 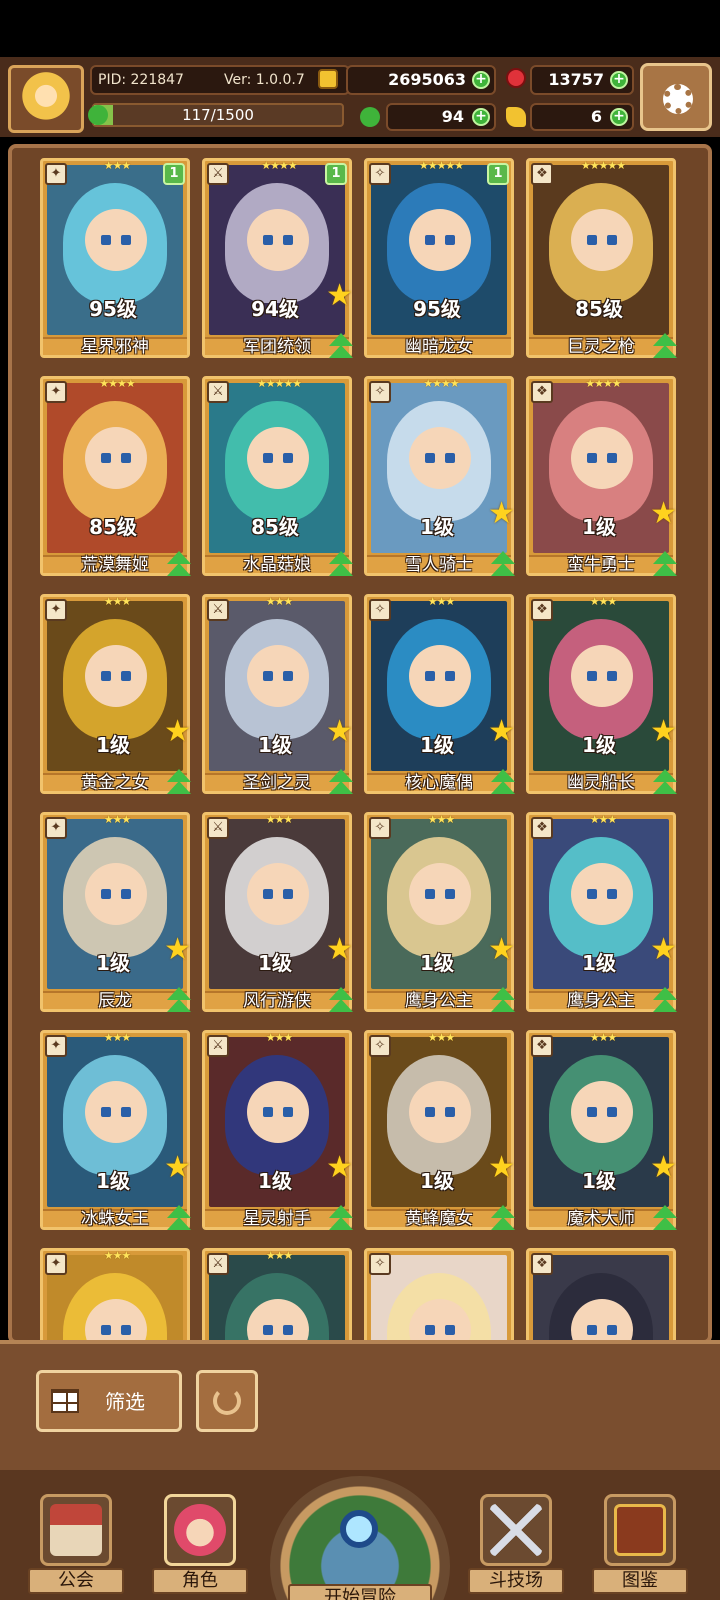 I want to click on hero-card: ⚔ ★★★ 1级 星灵射手 ★, so click(x=278, y=1131).